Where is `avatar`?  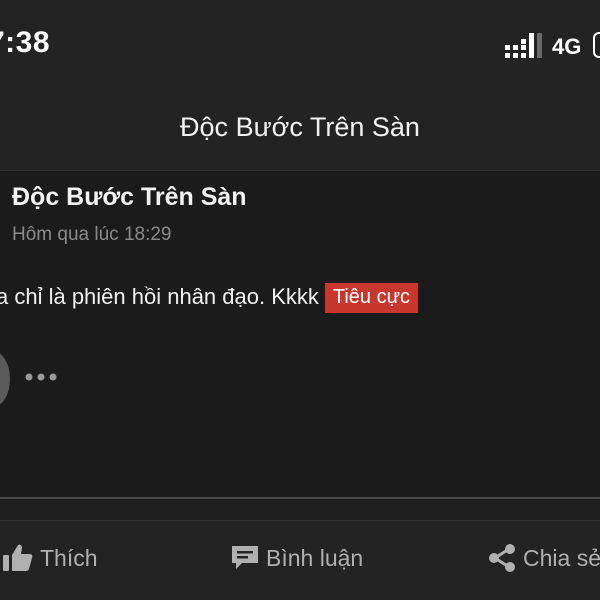 avatar is located at coordinates (5, 379).